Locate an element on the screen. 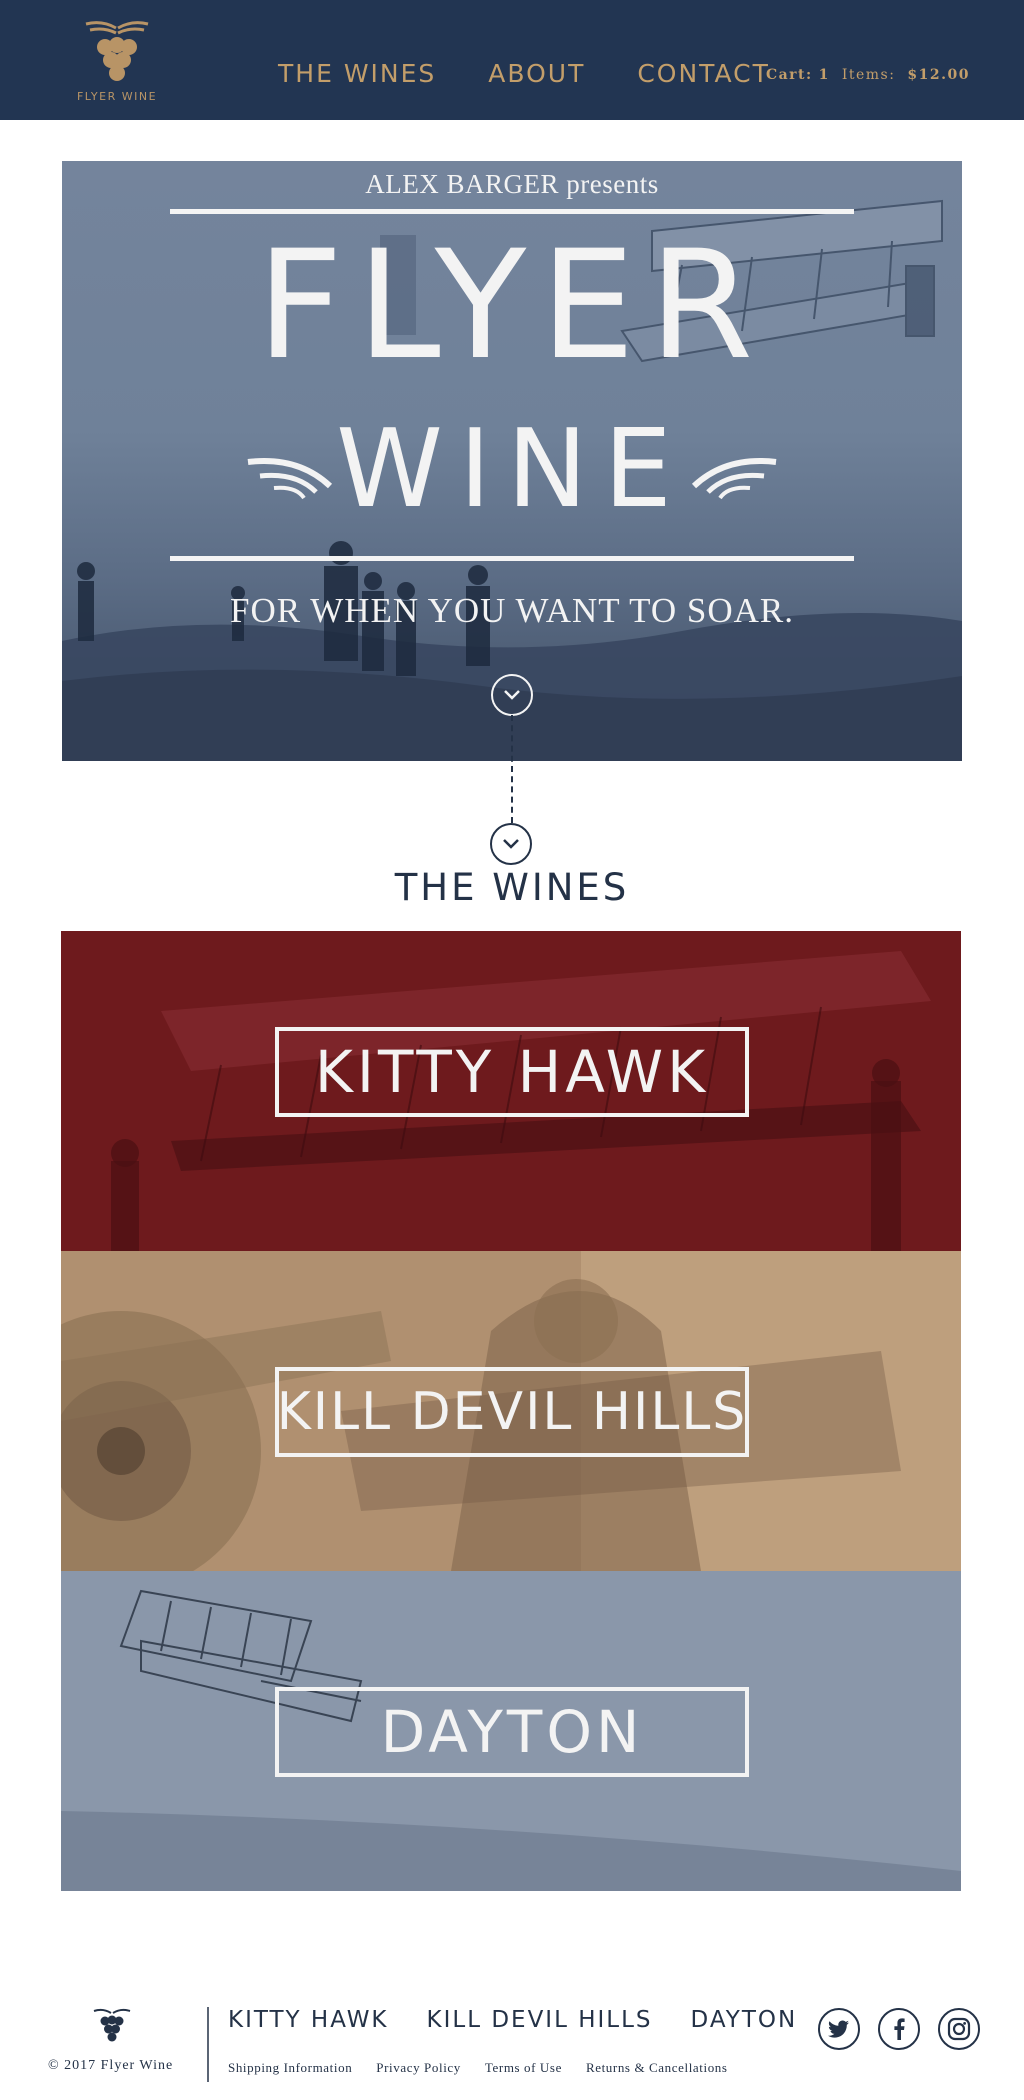 Image resolution: width=1024 pixels, height=2100 pixels. wines-section-title: THE WINES is located at coordinates (512, 887).